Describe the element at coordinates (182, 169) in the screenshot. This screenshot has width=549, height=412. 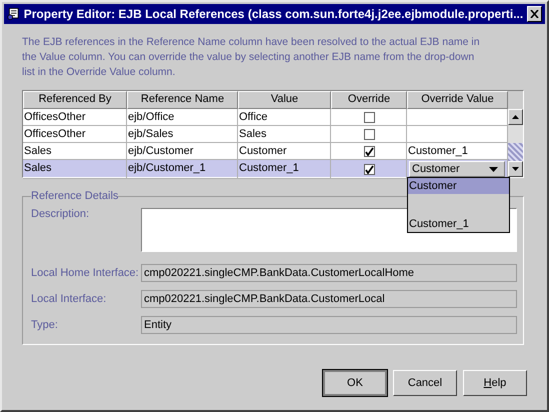
I see `table-cell: ejb/Customer_1` at that location.